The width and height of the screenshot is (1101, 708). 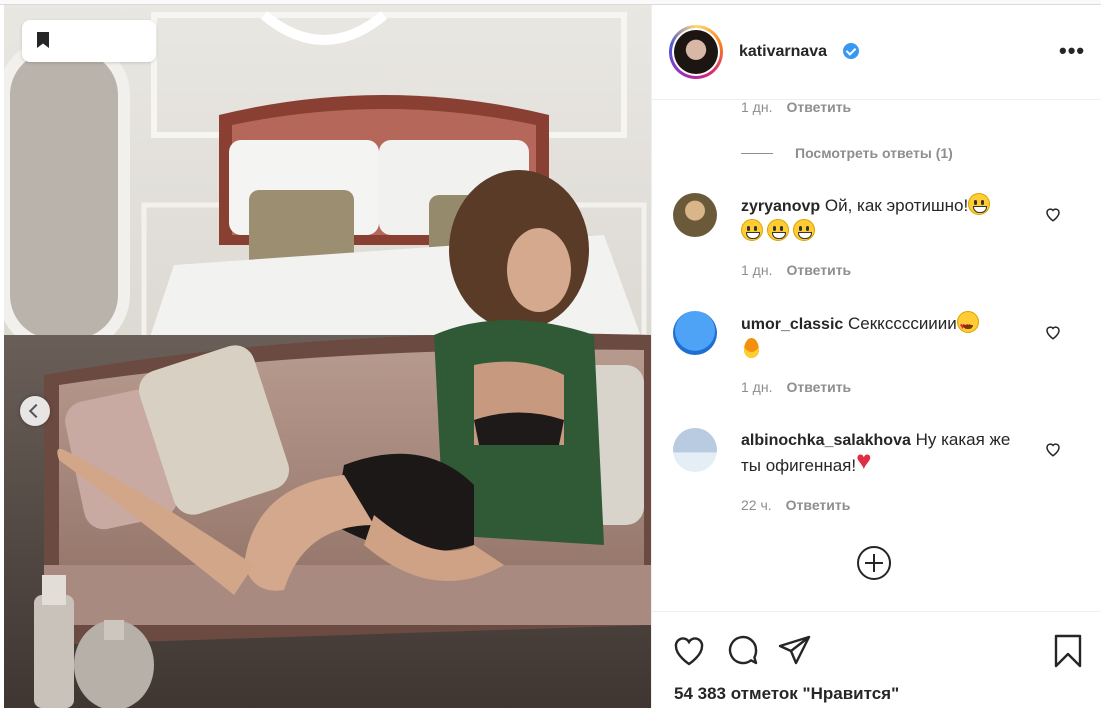 What do you see at coordinates (967, 324) in the screenshot?
I see `heart-eyes-emoji` at bounding box center [967, 324].